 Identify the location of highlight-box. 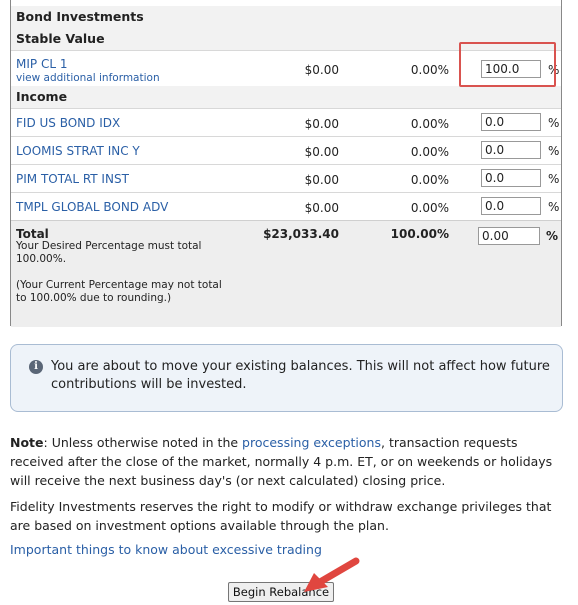
(507, 64).